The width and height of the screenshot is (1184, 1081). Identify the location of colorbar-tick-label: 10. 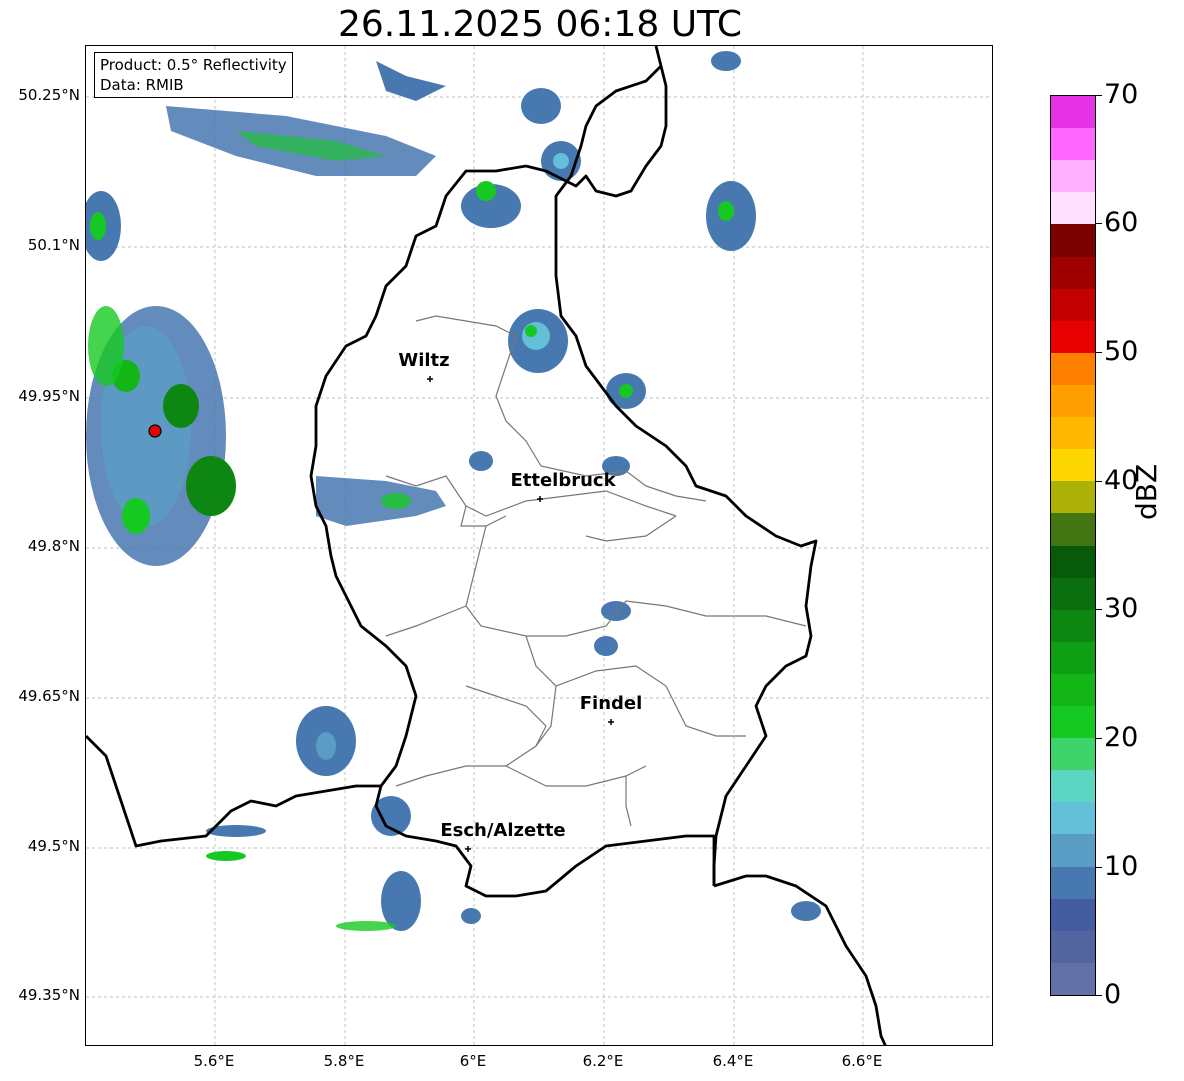
(1121, 866).